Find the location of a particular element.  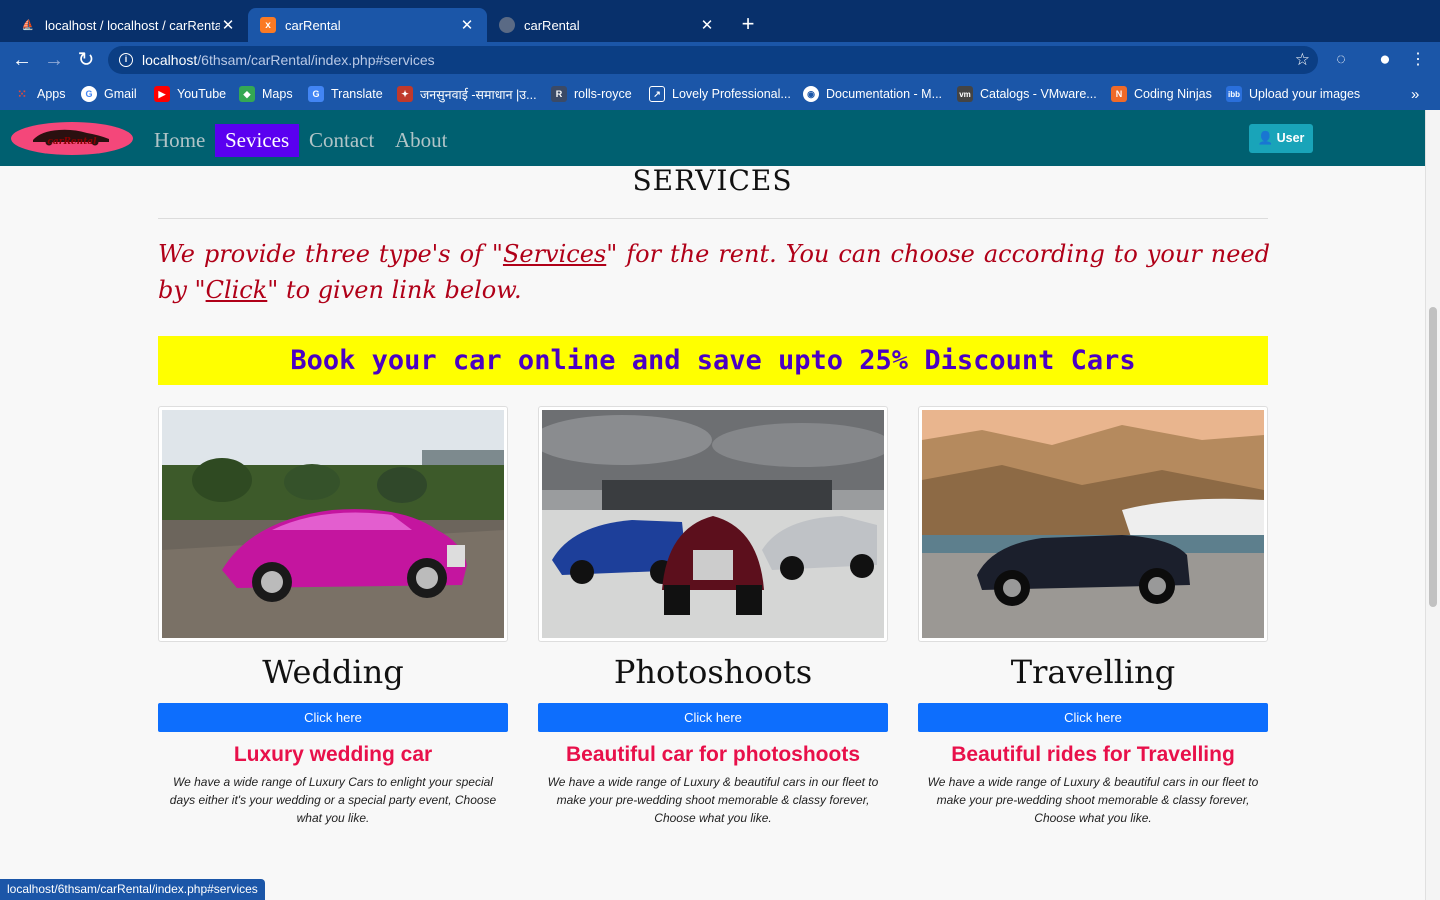

bookmark-maps: ◆ Maps is located at coordinates (266, 94).